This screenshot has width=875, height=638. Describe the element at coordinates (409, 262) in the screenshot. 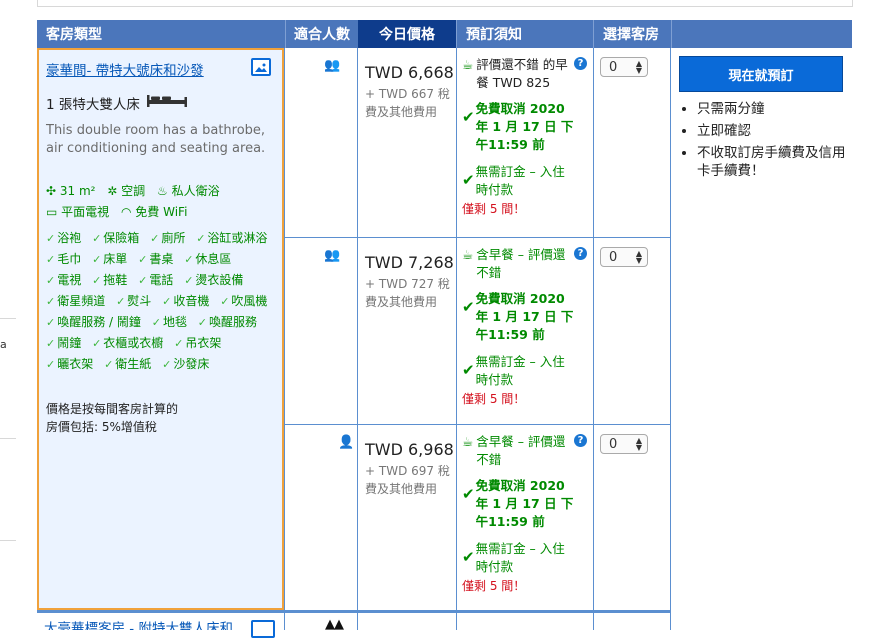

I see `price: TWD 7,268` at that location.